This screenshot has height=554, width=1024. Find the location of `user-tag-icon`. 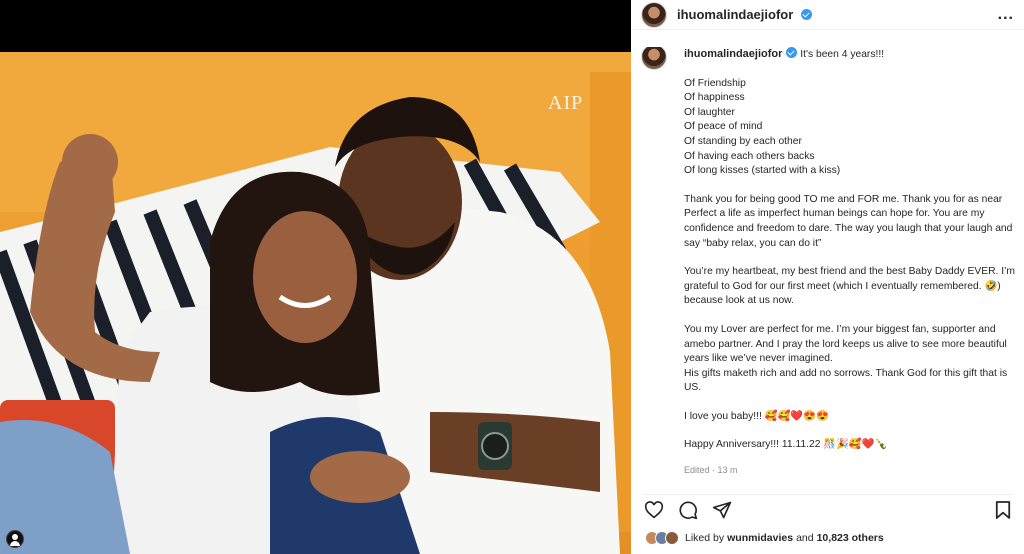

user-tag-icon is located at coordinates (15, 539).